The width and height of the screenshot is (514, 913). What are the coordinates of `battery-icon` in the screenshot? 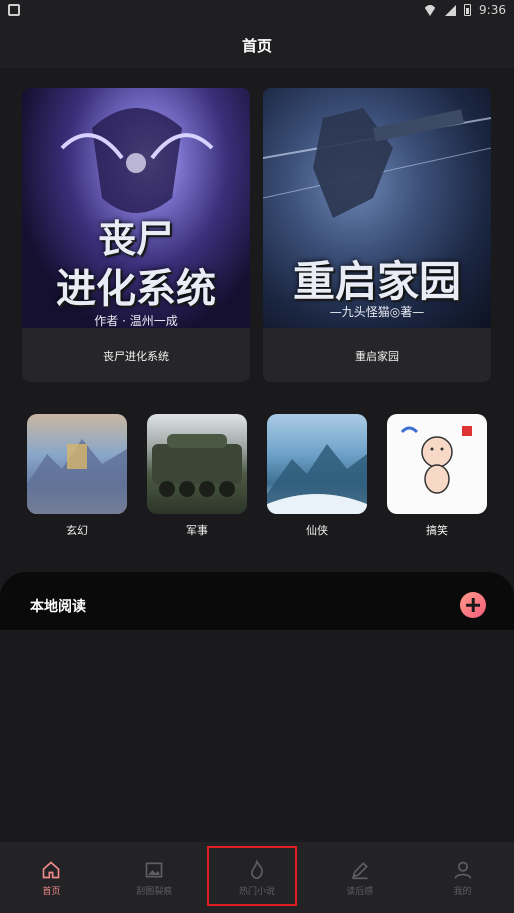 It's located at (468, 10).